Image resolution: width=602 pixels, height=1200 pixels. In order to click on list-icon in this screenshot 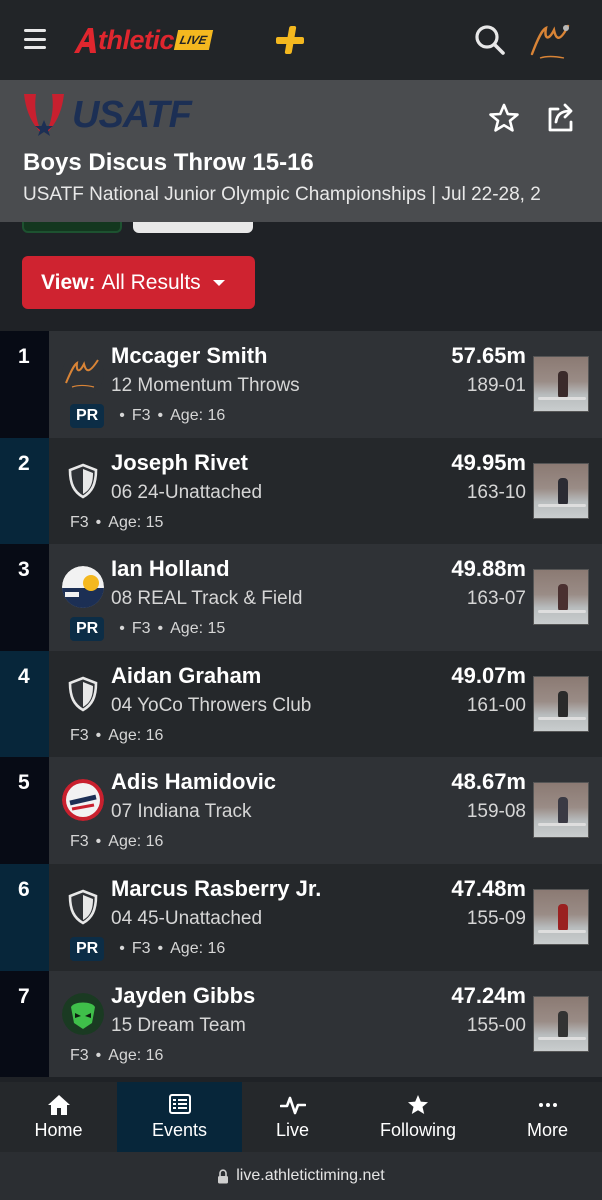, I will do `click(179, 1104)`.